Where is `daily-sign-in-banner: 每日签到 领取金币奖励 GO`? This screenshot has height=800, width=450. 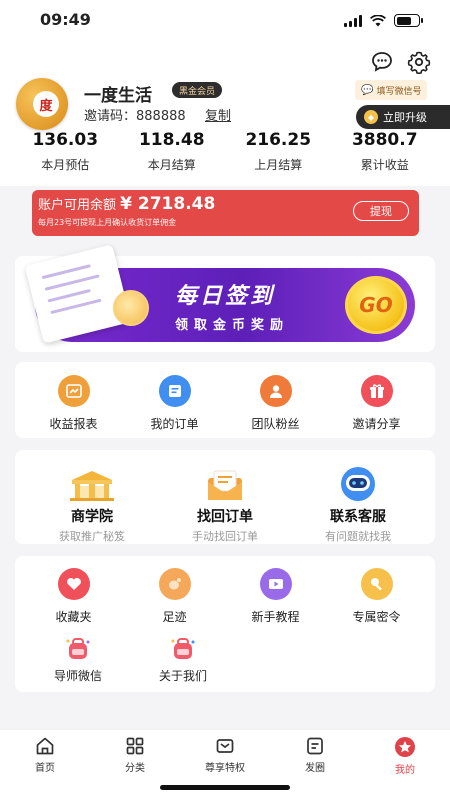 daily-sign-in-banner: 每日签到 领取金币奖励 GO is located at coordinates (219, 294).